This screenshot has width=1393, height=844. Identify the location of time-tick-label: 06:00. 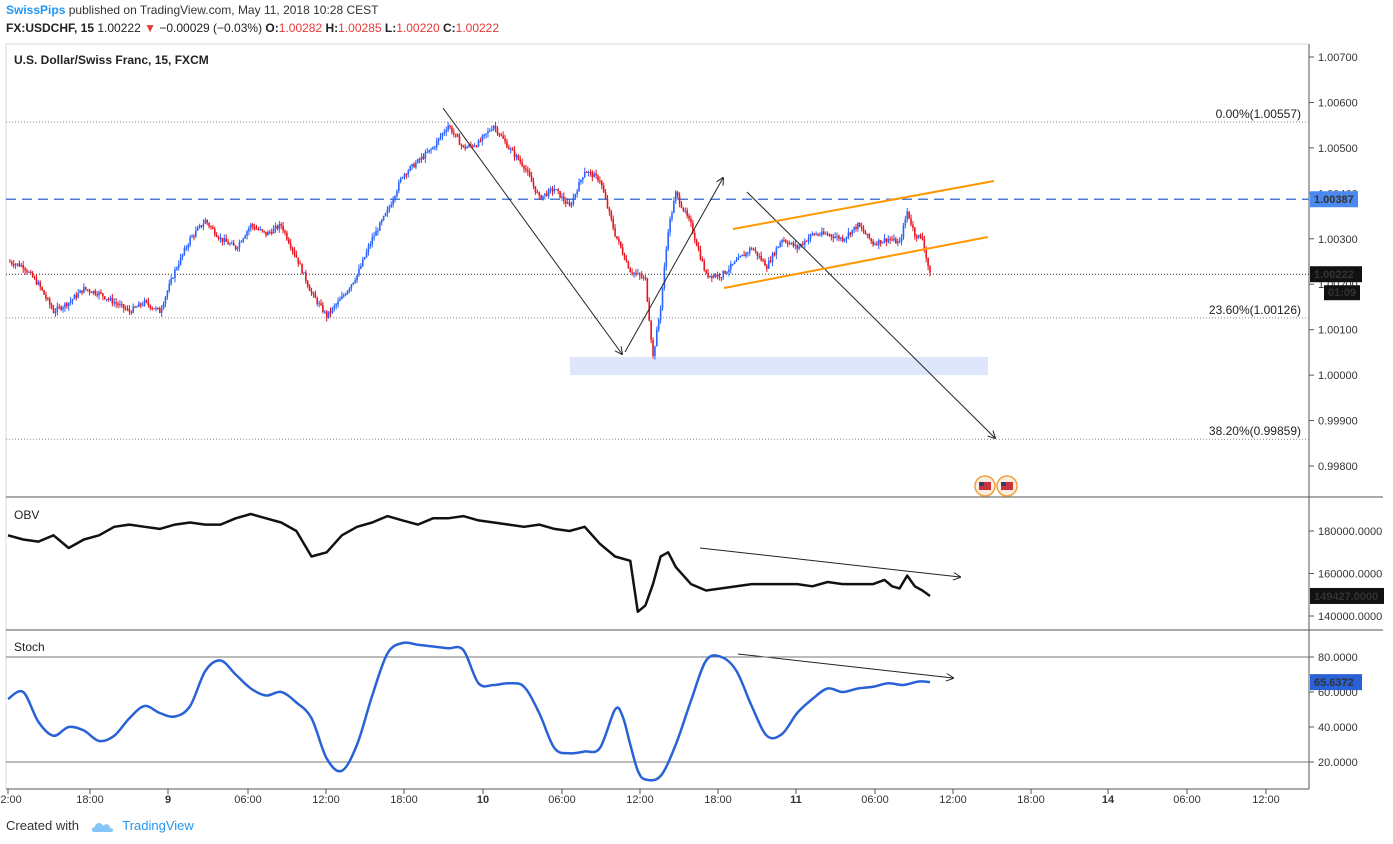
(875, 800).